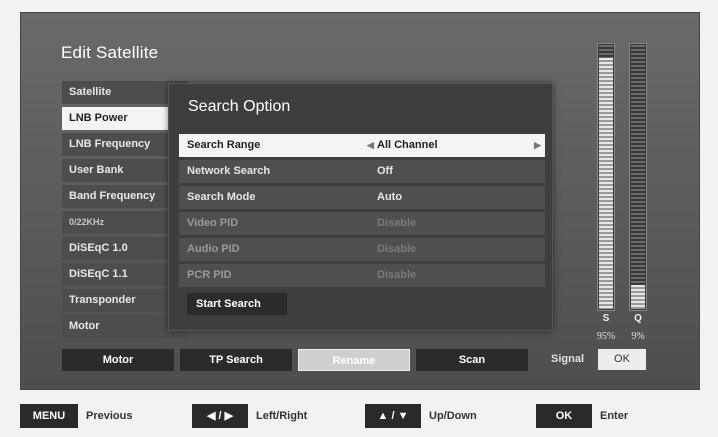 Image resolution: width=718 pixels, height=437 pixels. What do you see at coordinates (362, 197) in the screenshot?
I see `option-search-mode: Search Mode Auto` at bounding box center [362, 197].